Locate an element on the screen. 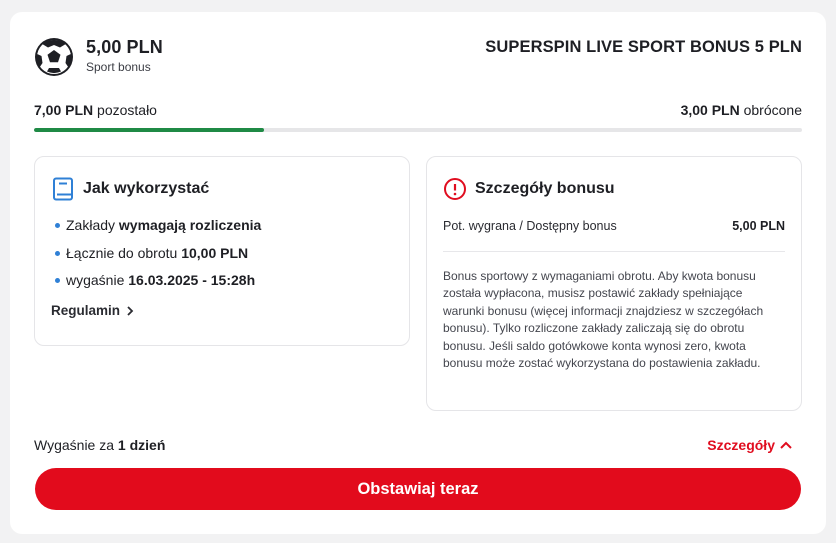 The image size is (836, 543). terms-link: Regulamin is located at coordinates (92, 310).